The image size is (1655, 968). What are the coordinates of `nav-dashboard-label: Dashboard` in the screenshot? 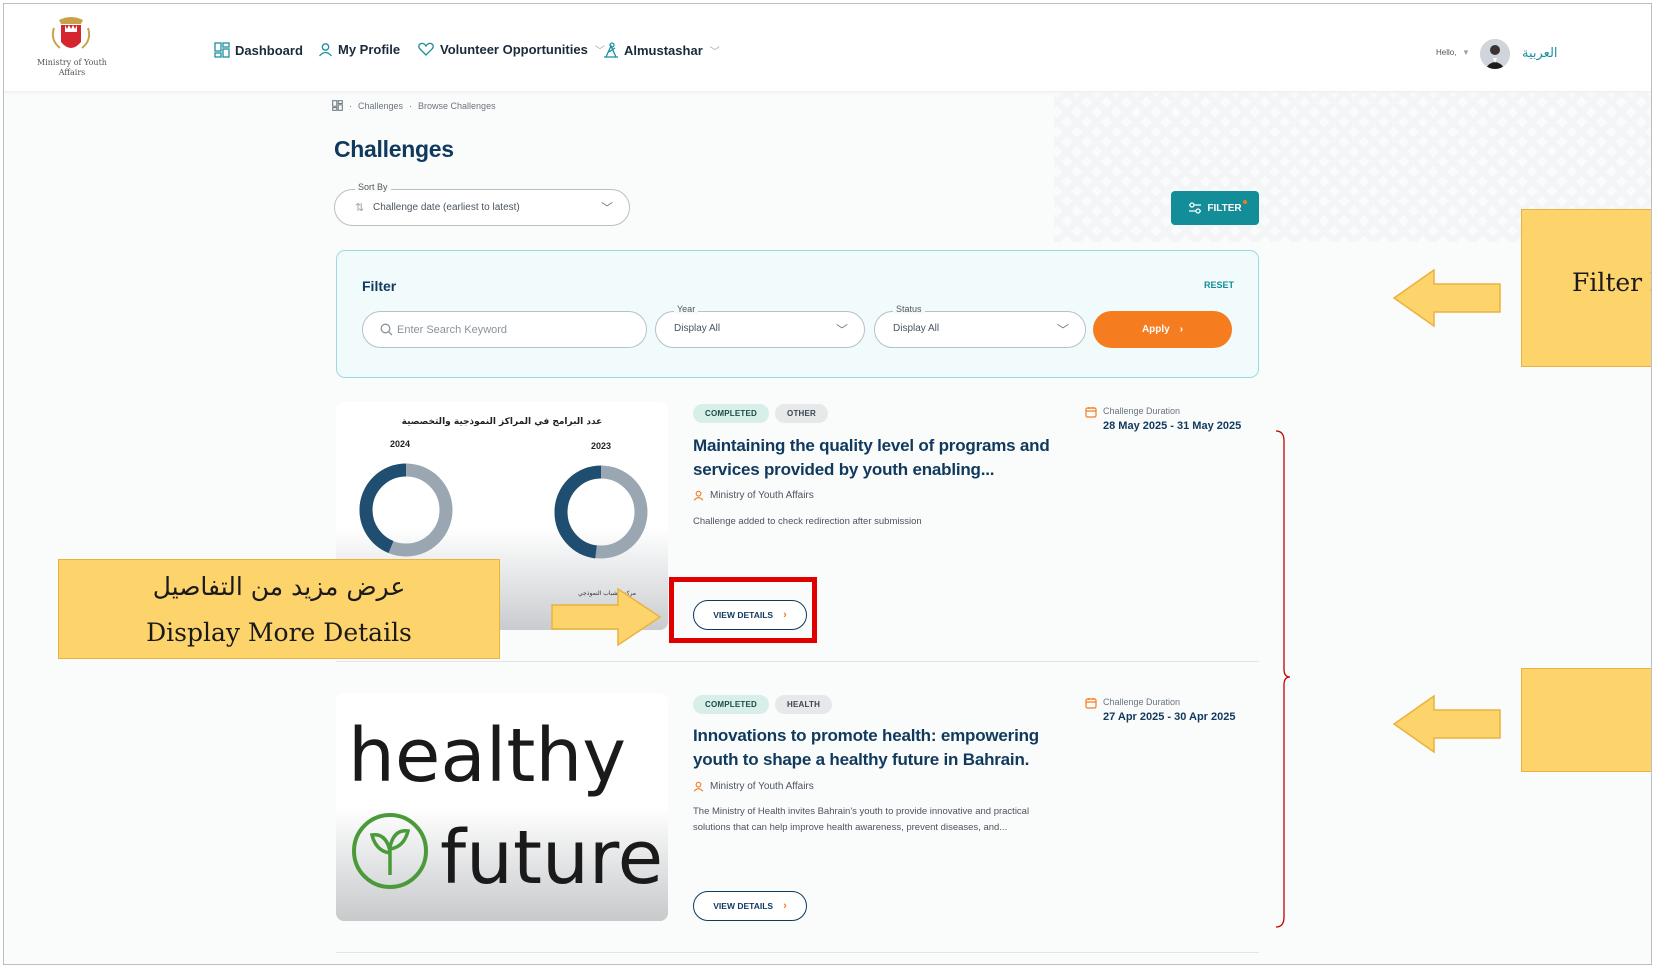 It's located at (269, 50).